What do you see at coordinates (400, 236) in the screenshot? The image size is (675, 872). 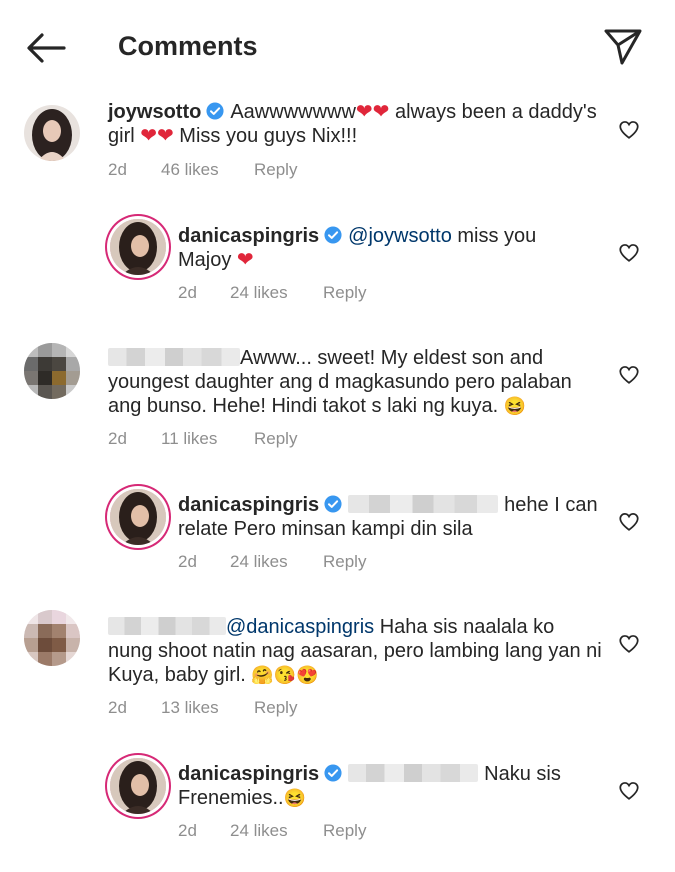 I see `mention-link: @joywsotto` at bounding box center [400, 236].